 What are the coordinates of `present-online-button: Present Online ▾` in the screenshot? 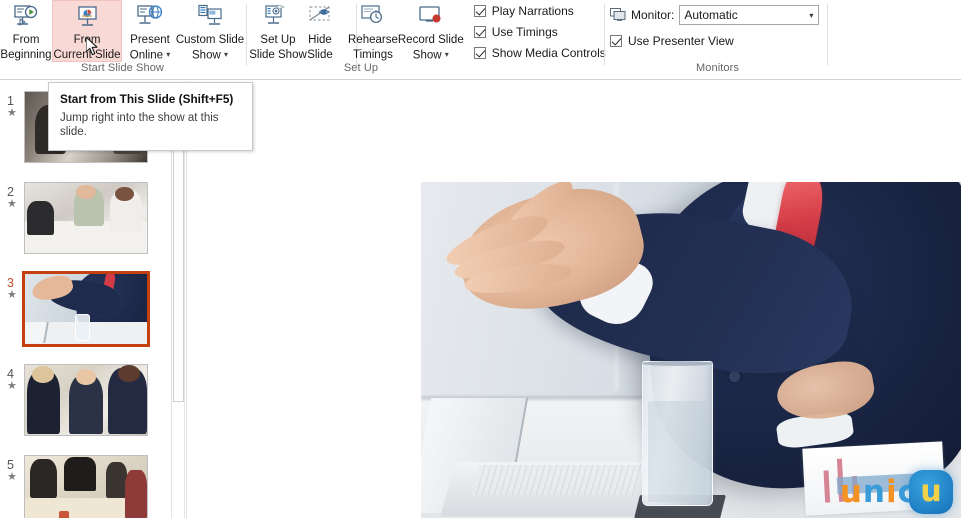 It's located at (150, 31).